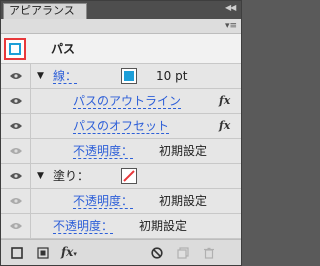  Describe the element at coordinates (171, 76) in the screenshot. I see `stroke-weight: 10 pt` at that location.